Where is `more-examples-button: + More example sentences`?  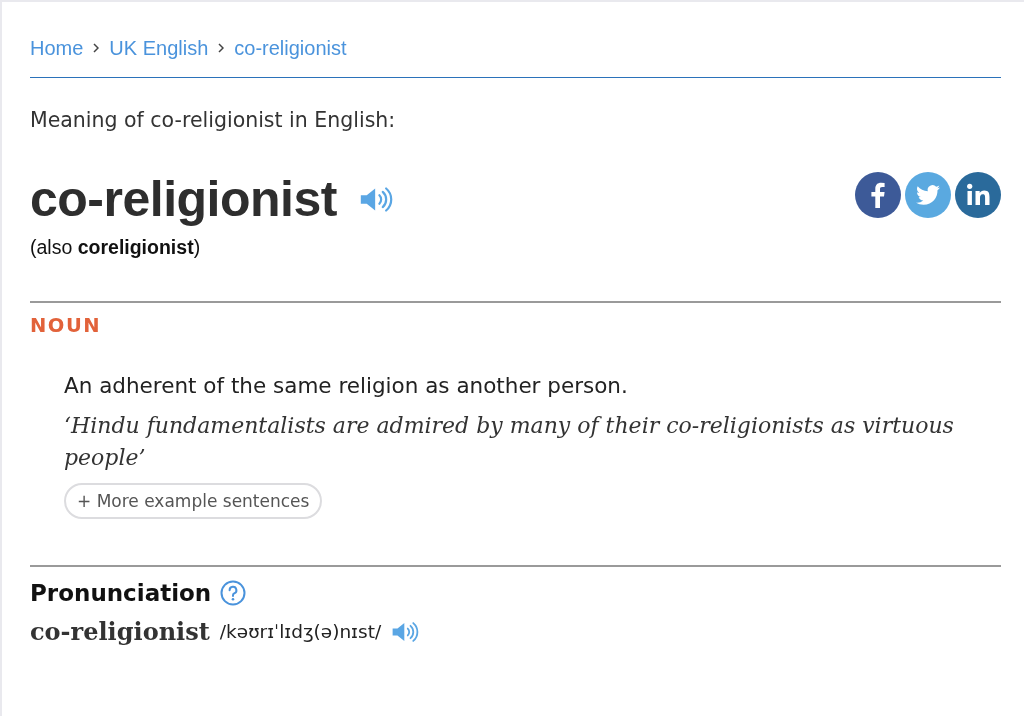
more-examples-button: + More example sentences is located at coordinates (193, 501).